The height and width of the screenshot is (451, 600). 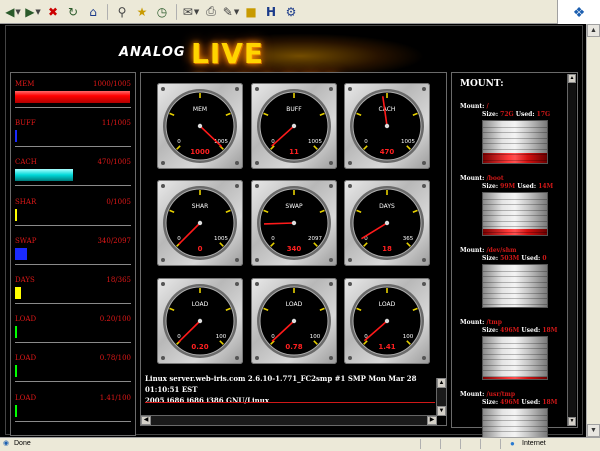 I want to click on home-icon: ⌂, so click(x=93, y=12).